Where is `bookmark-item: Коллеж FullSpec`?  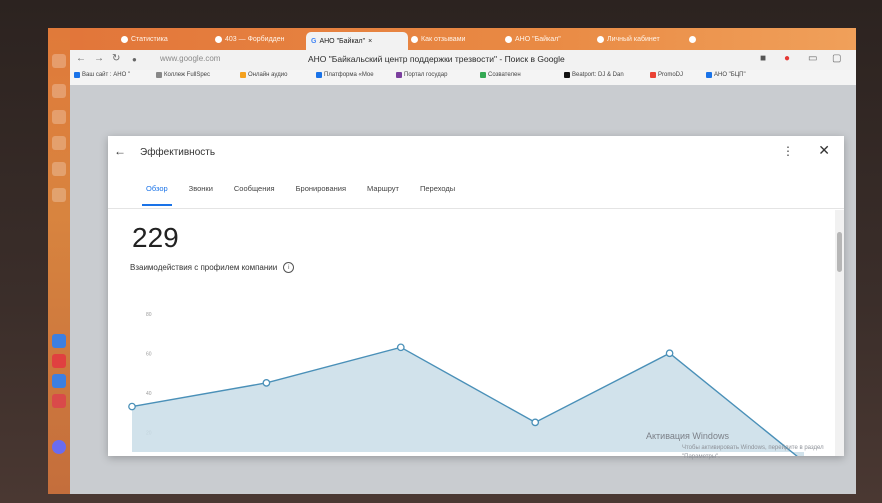
bookmark-item: Коллеж FullSpec is located at coordinates (183, 75).